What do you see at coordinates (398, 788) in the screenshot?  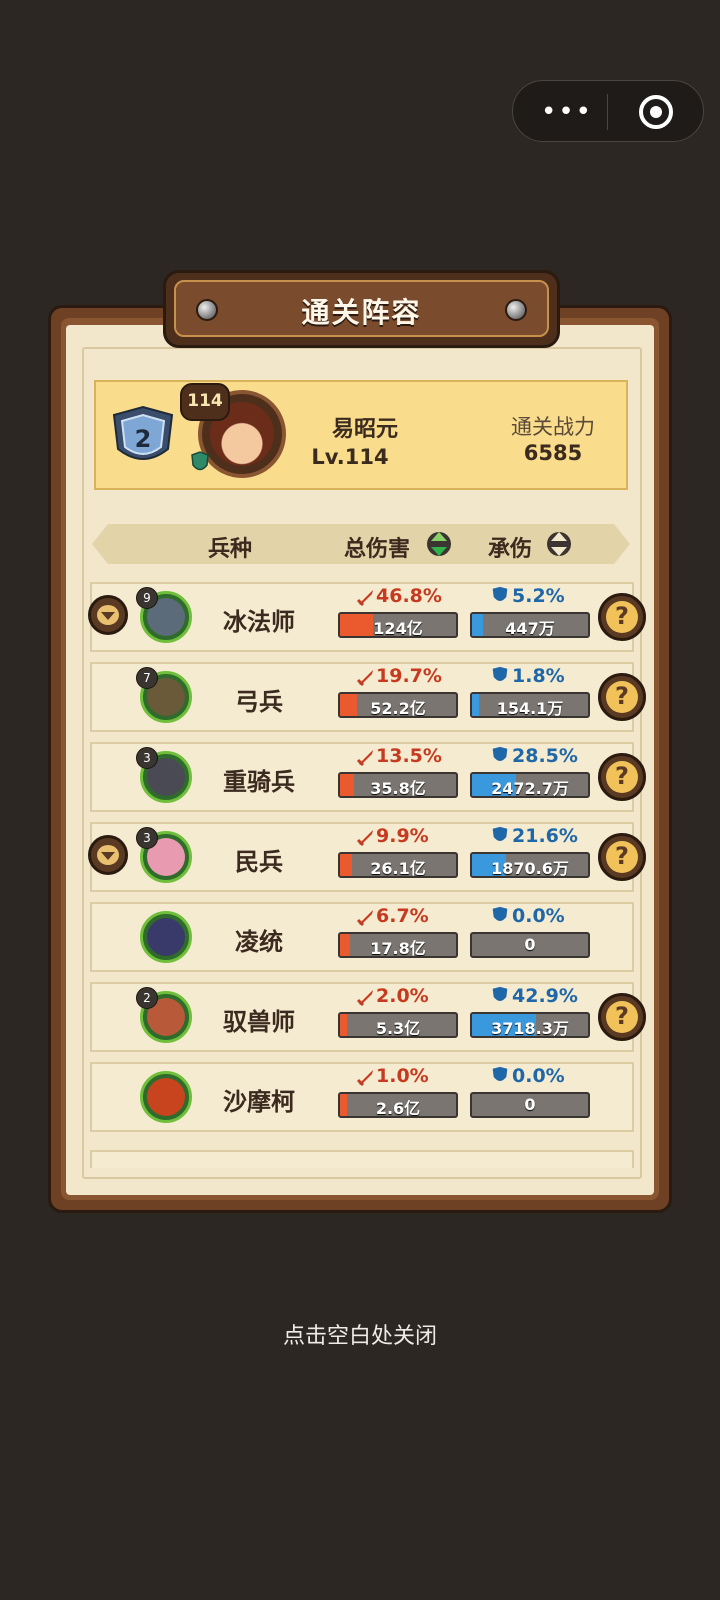 I see `damage-value: 35.8亿` at bounding box center [398, 788].